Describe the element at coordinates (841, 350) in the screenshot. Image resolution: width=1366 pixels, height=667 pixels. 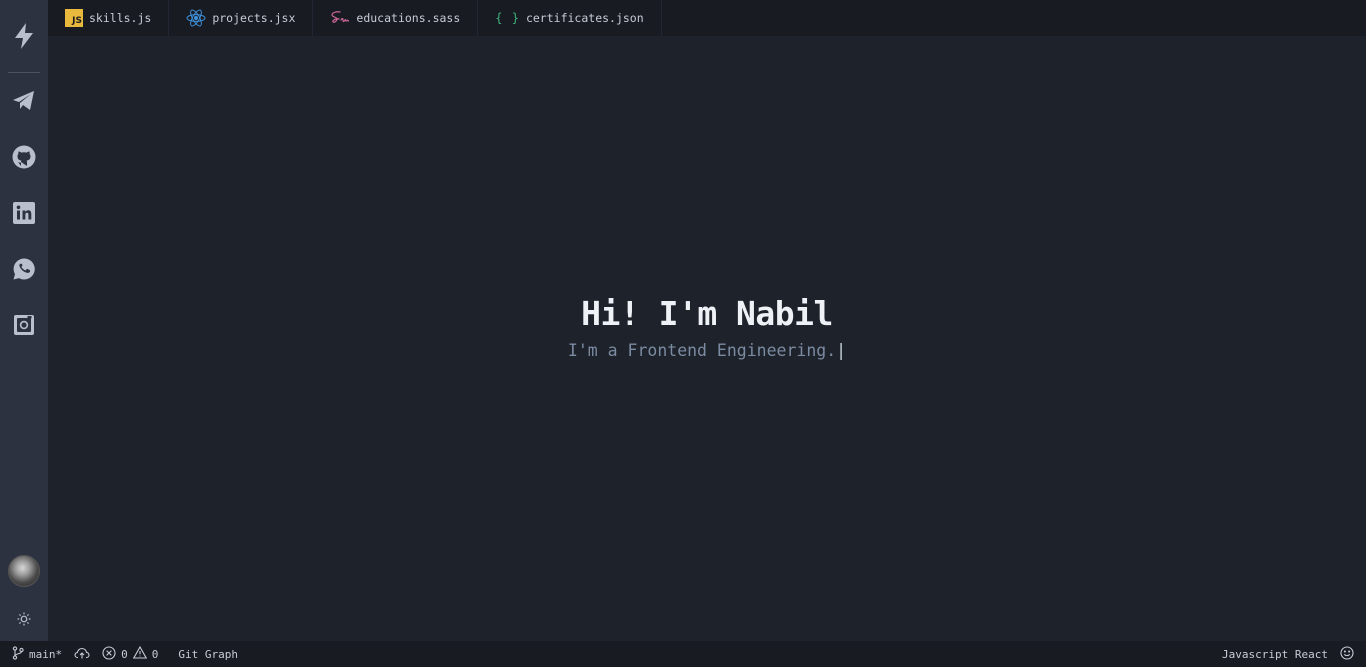
I see `typing-caret: |` at that location.